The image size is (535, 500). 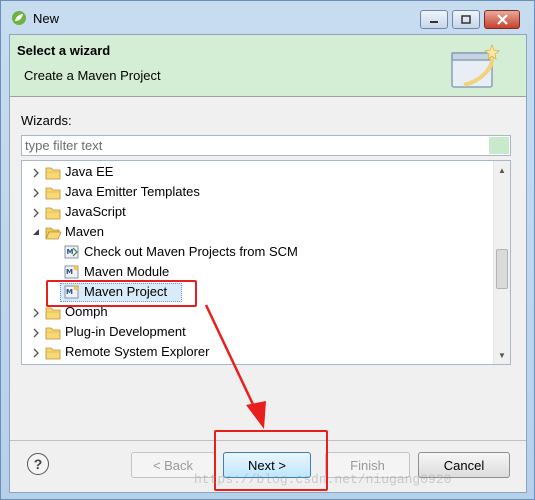 What do you see at coordinates (257, 233) in the screenshot?
I see `tree-item-maven: Maven` at bounding box center [257, 233].